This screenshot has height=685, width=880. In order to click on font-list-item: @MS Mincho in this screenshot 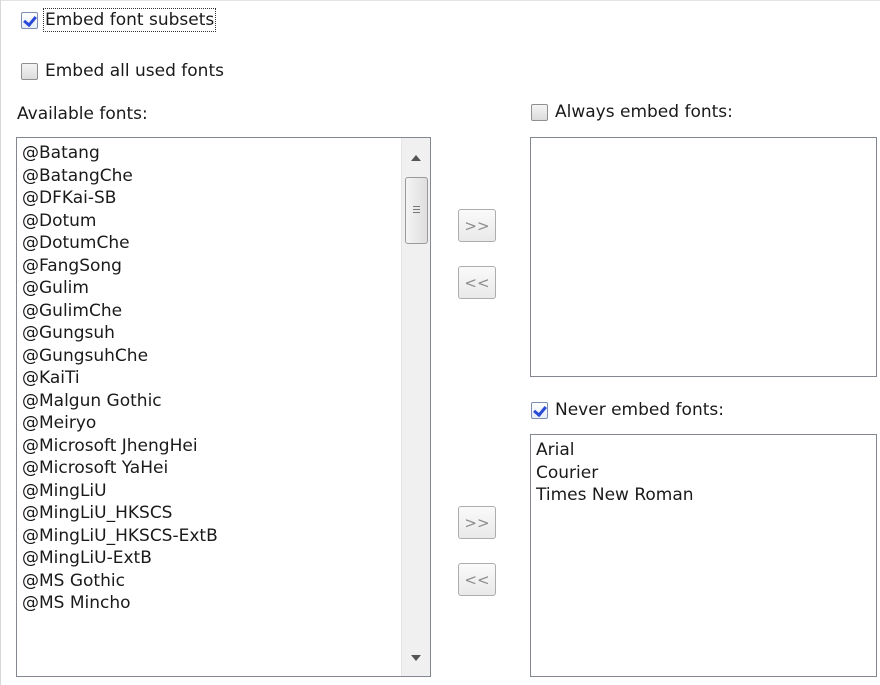, I will do `click(223, 603)`.